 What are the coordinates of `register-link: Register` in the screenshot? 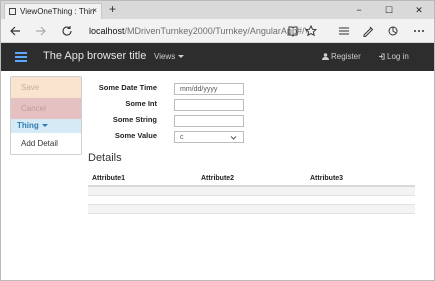 It's located at (341, 56).